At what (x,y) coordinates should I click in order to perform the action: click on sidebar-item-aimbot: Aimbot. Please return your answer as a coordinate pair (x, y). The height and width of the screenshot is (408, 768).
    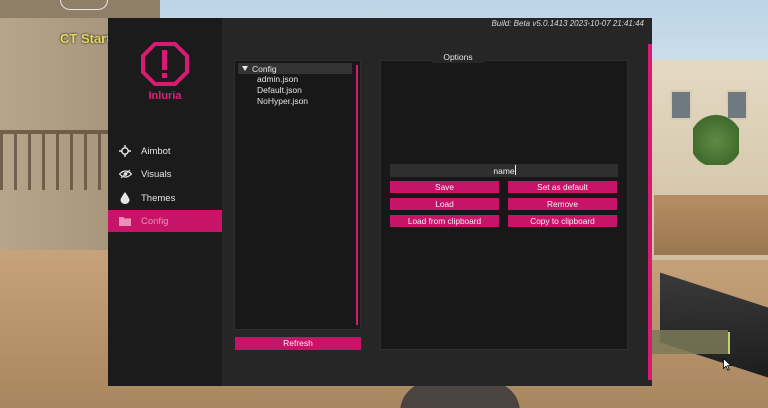
    Looking at the image, I should click on (165, 151).